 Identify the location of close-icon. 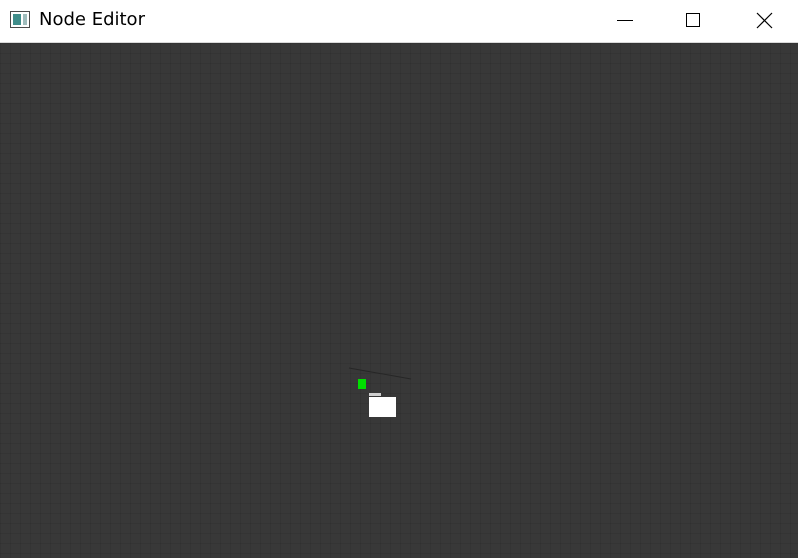
(764, 20).